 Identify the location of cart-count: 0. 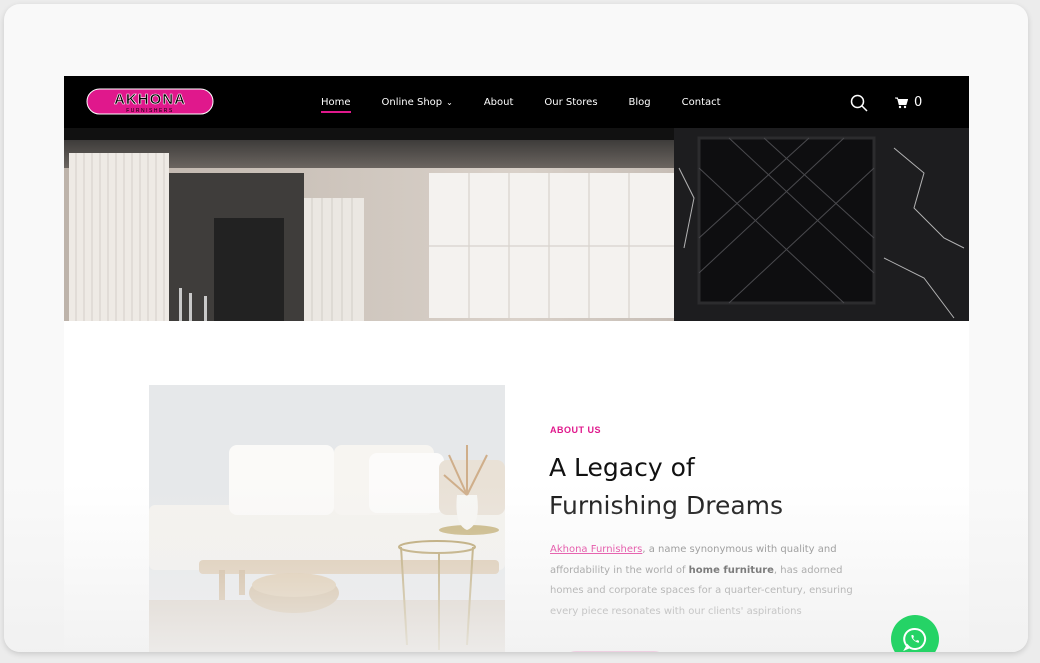
(918, 102).